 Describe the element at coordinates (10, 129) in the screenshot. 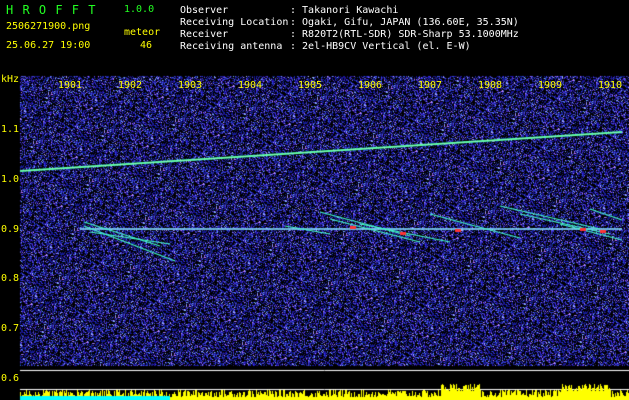

I see `y-tick: 1.1` at that location.